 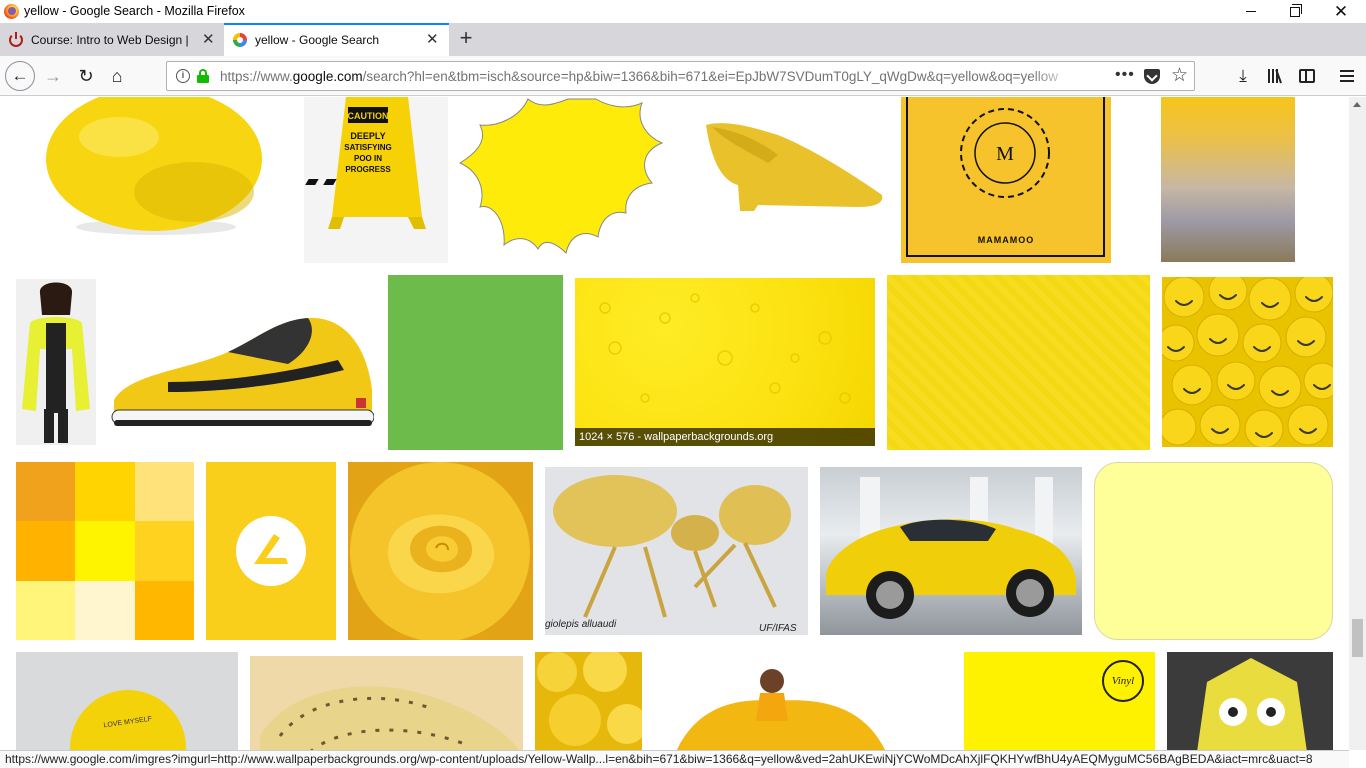 What do you see at coordinates (1347, 76) in the screenshot?
I see `hamburger-menu-icon` at bounding box center [1347, 76].